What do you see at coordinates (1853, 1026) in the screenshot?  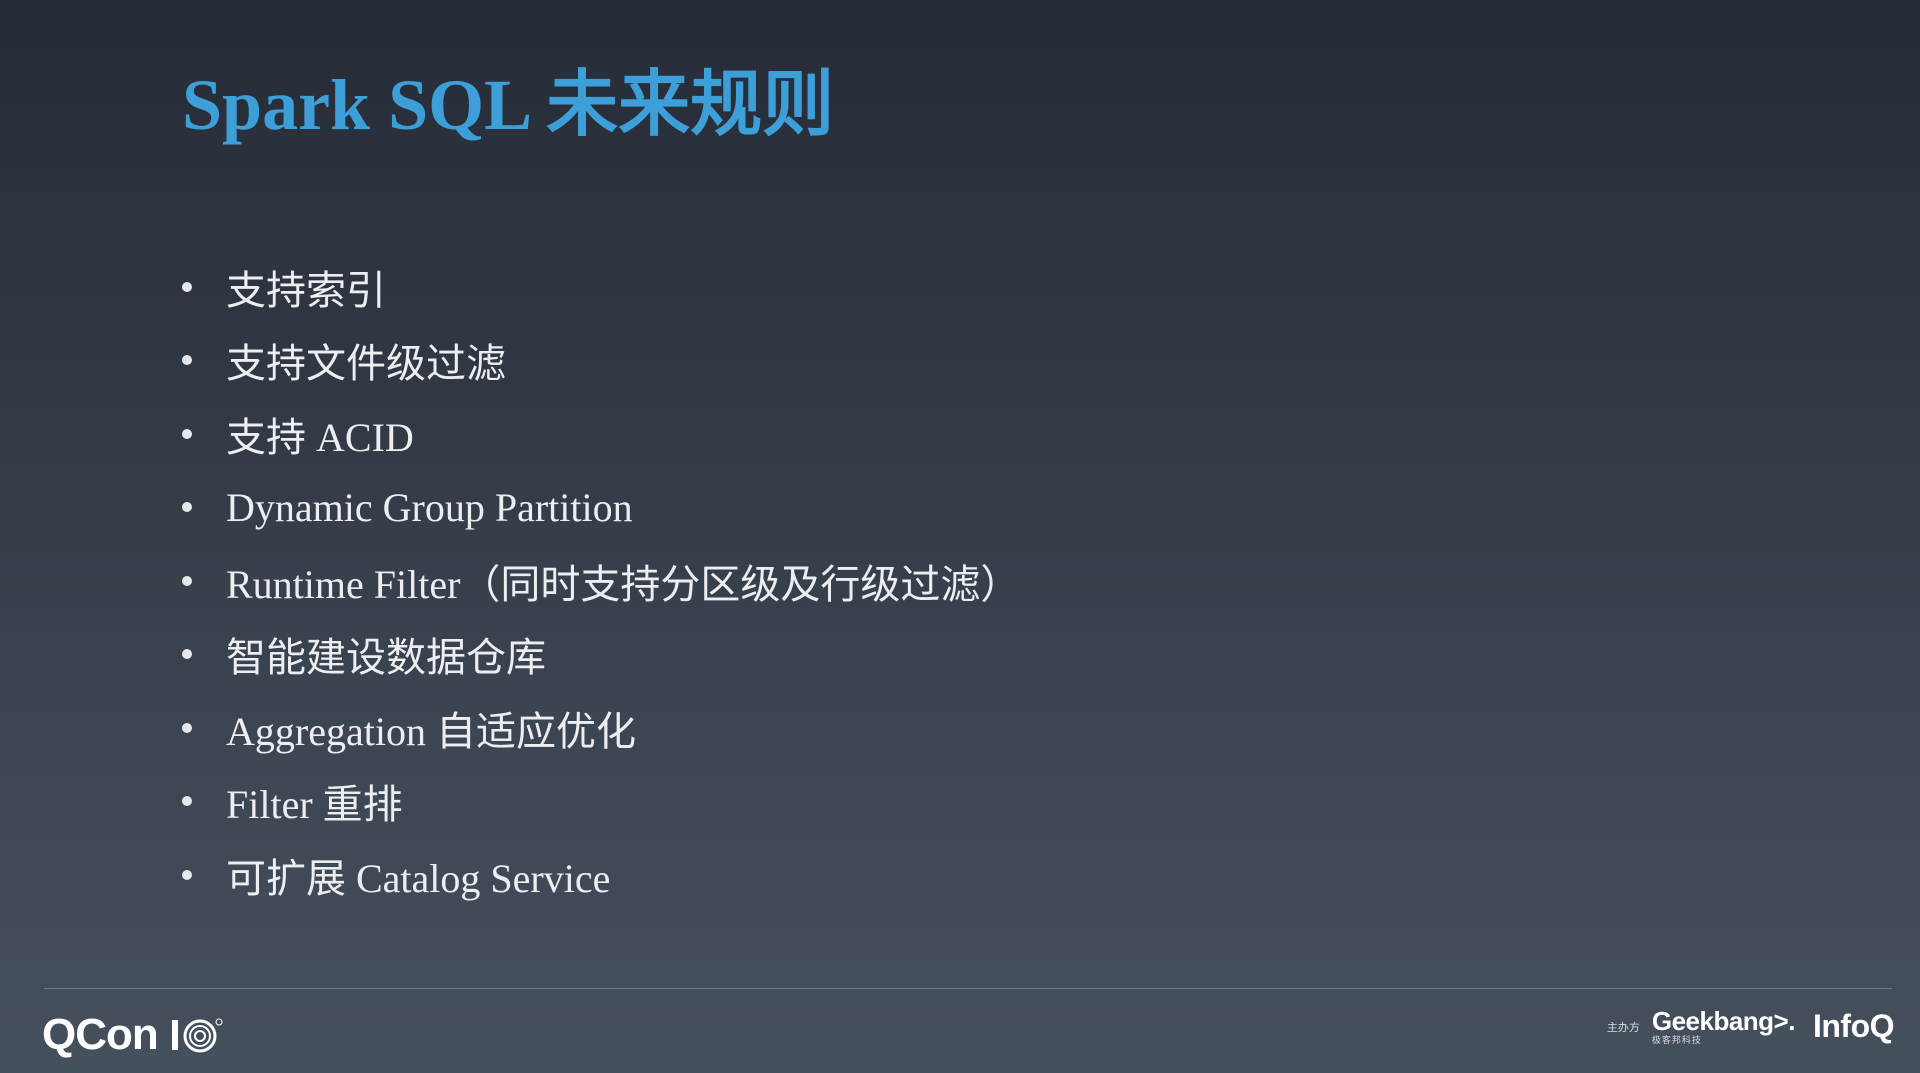 I see `infoq-logo: InfoQ` at bounding box center [1853, 1026].